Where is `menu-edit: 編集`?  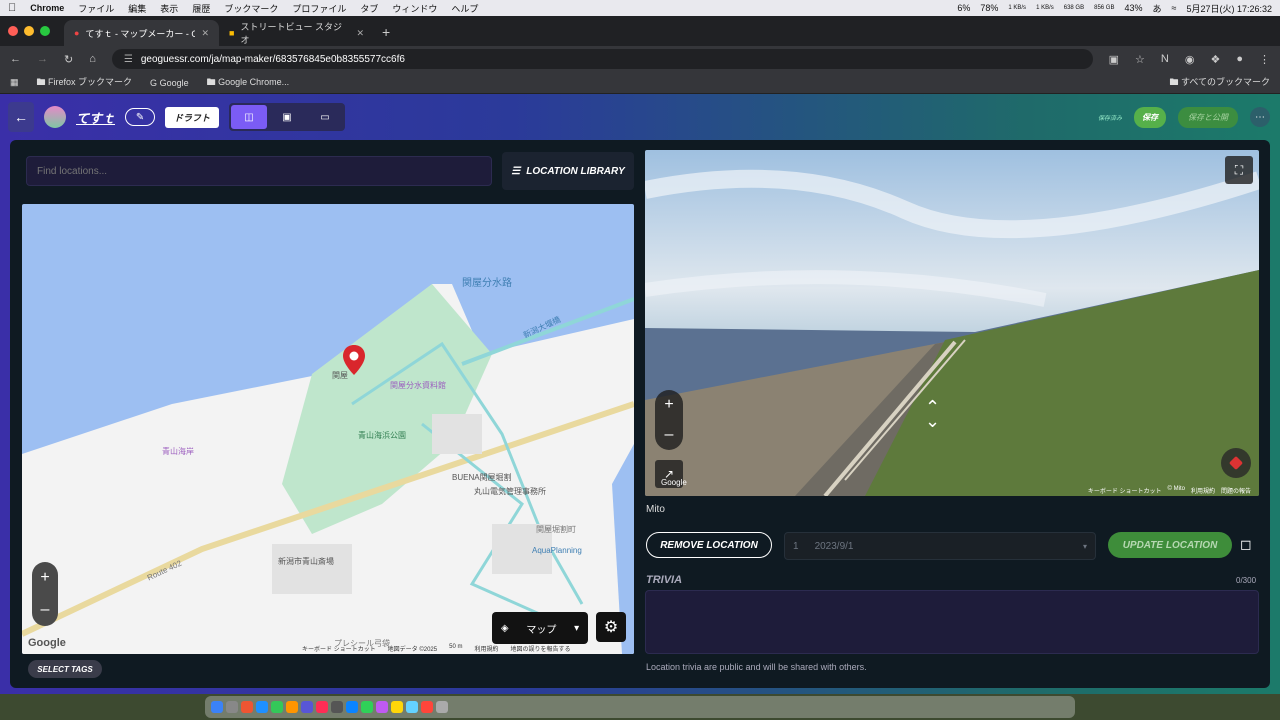 menu-edit: 編集 is located at coordinates (137, 8).